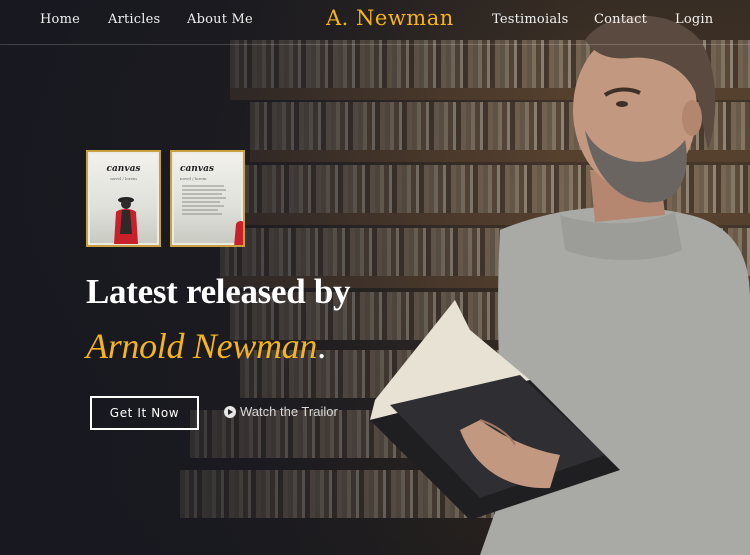 The height and width of the screenshot is (555, 750). What do you see at coordinates (390, 18) in the screenshot?
I see `brand-logo: A. Newman` at bounding box center [390, 18].